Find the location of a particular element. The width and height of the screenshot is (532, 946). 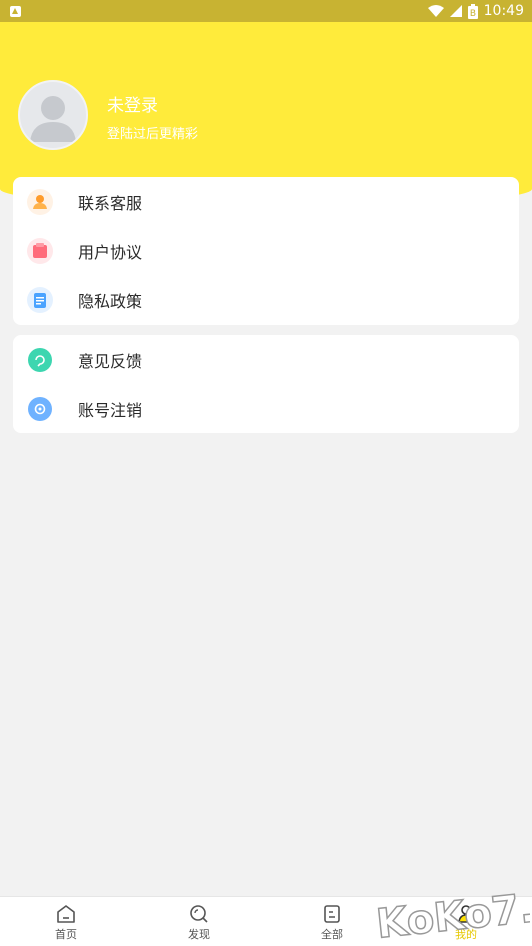

customer-service-icon is located at coordinates (40, 201).